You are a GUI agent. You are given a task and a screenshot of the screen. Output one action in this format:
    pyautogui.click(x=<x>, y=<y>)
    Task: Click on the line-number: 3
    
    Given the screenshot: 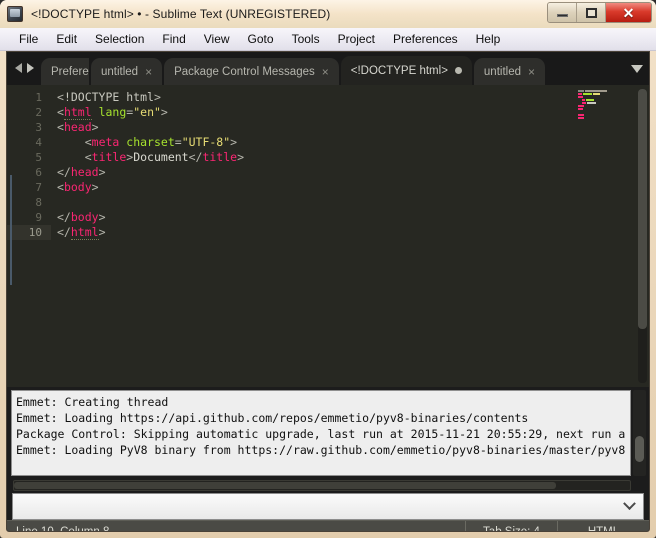 What is the action you would take?
    pyautogui.click(x=38, y=127)
    